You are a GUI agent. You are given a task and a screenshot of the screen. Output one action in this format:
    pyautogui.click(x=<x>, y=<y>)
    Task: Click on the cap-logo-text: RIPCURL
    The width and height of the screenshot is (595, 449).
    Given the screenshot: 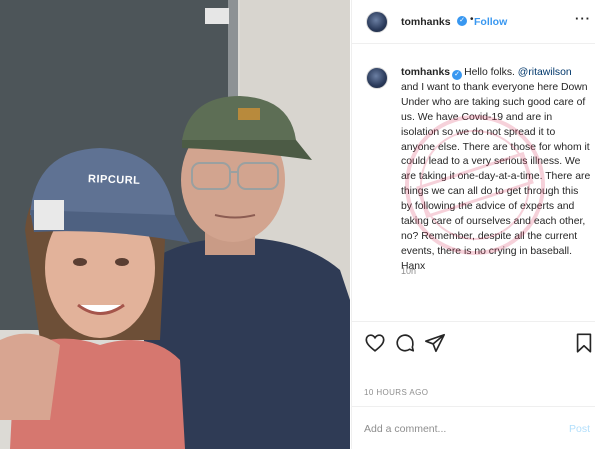 What is the action you would take?
    pyautogui.click(x=114, y=180)
    